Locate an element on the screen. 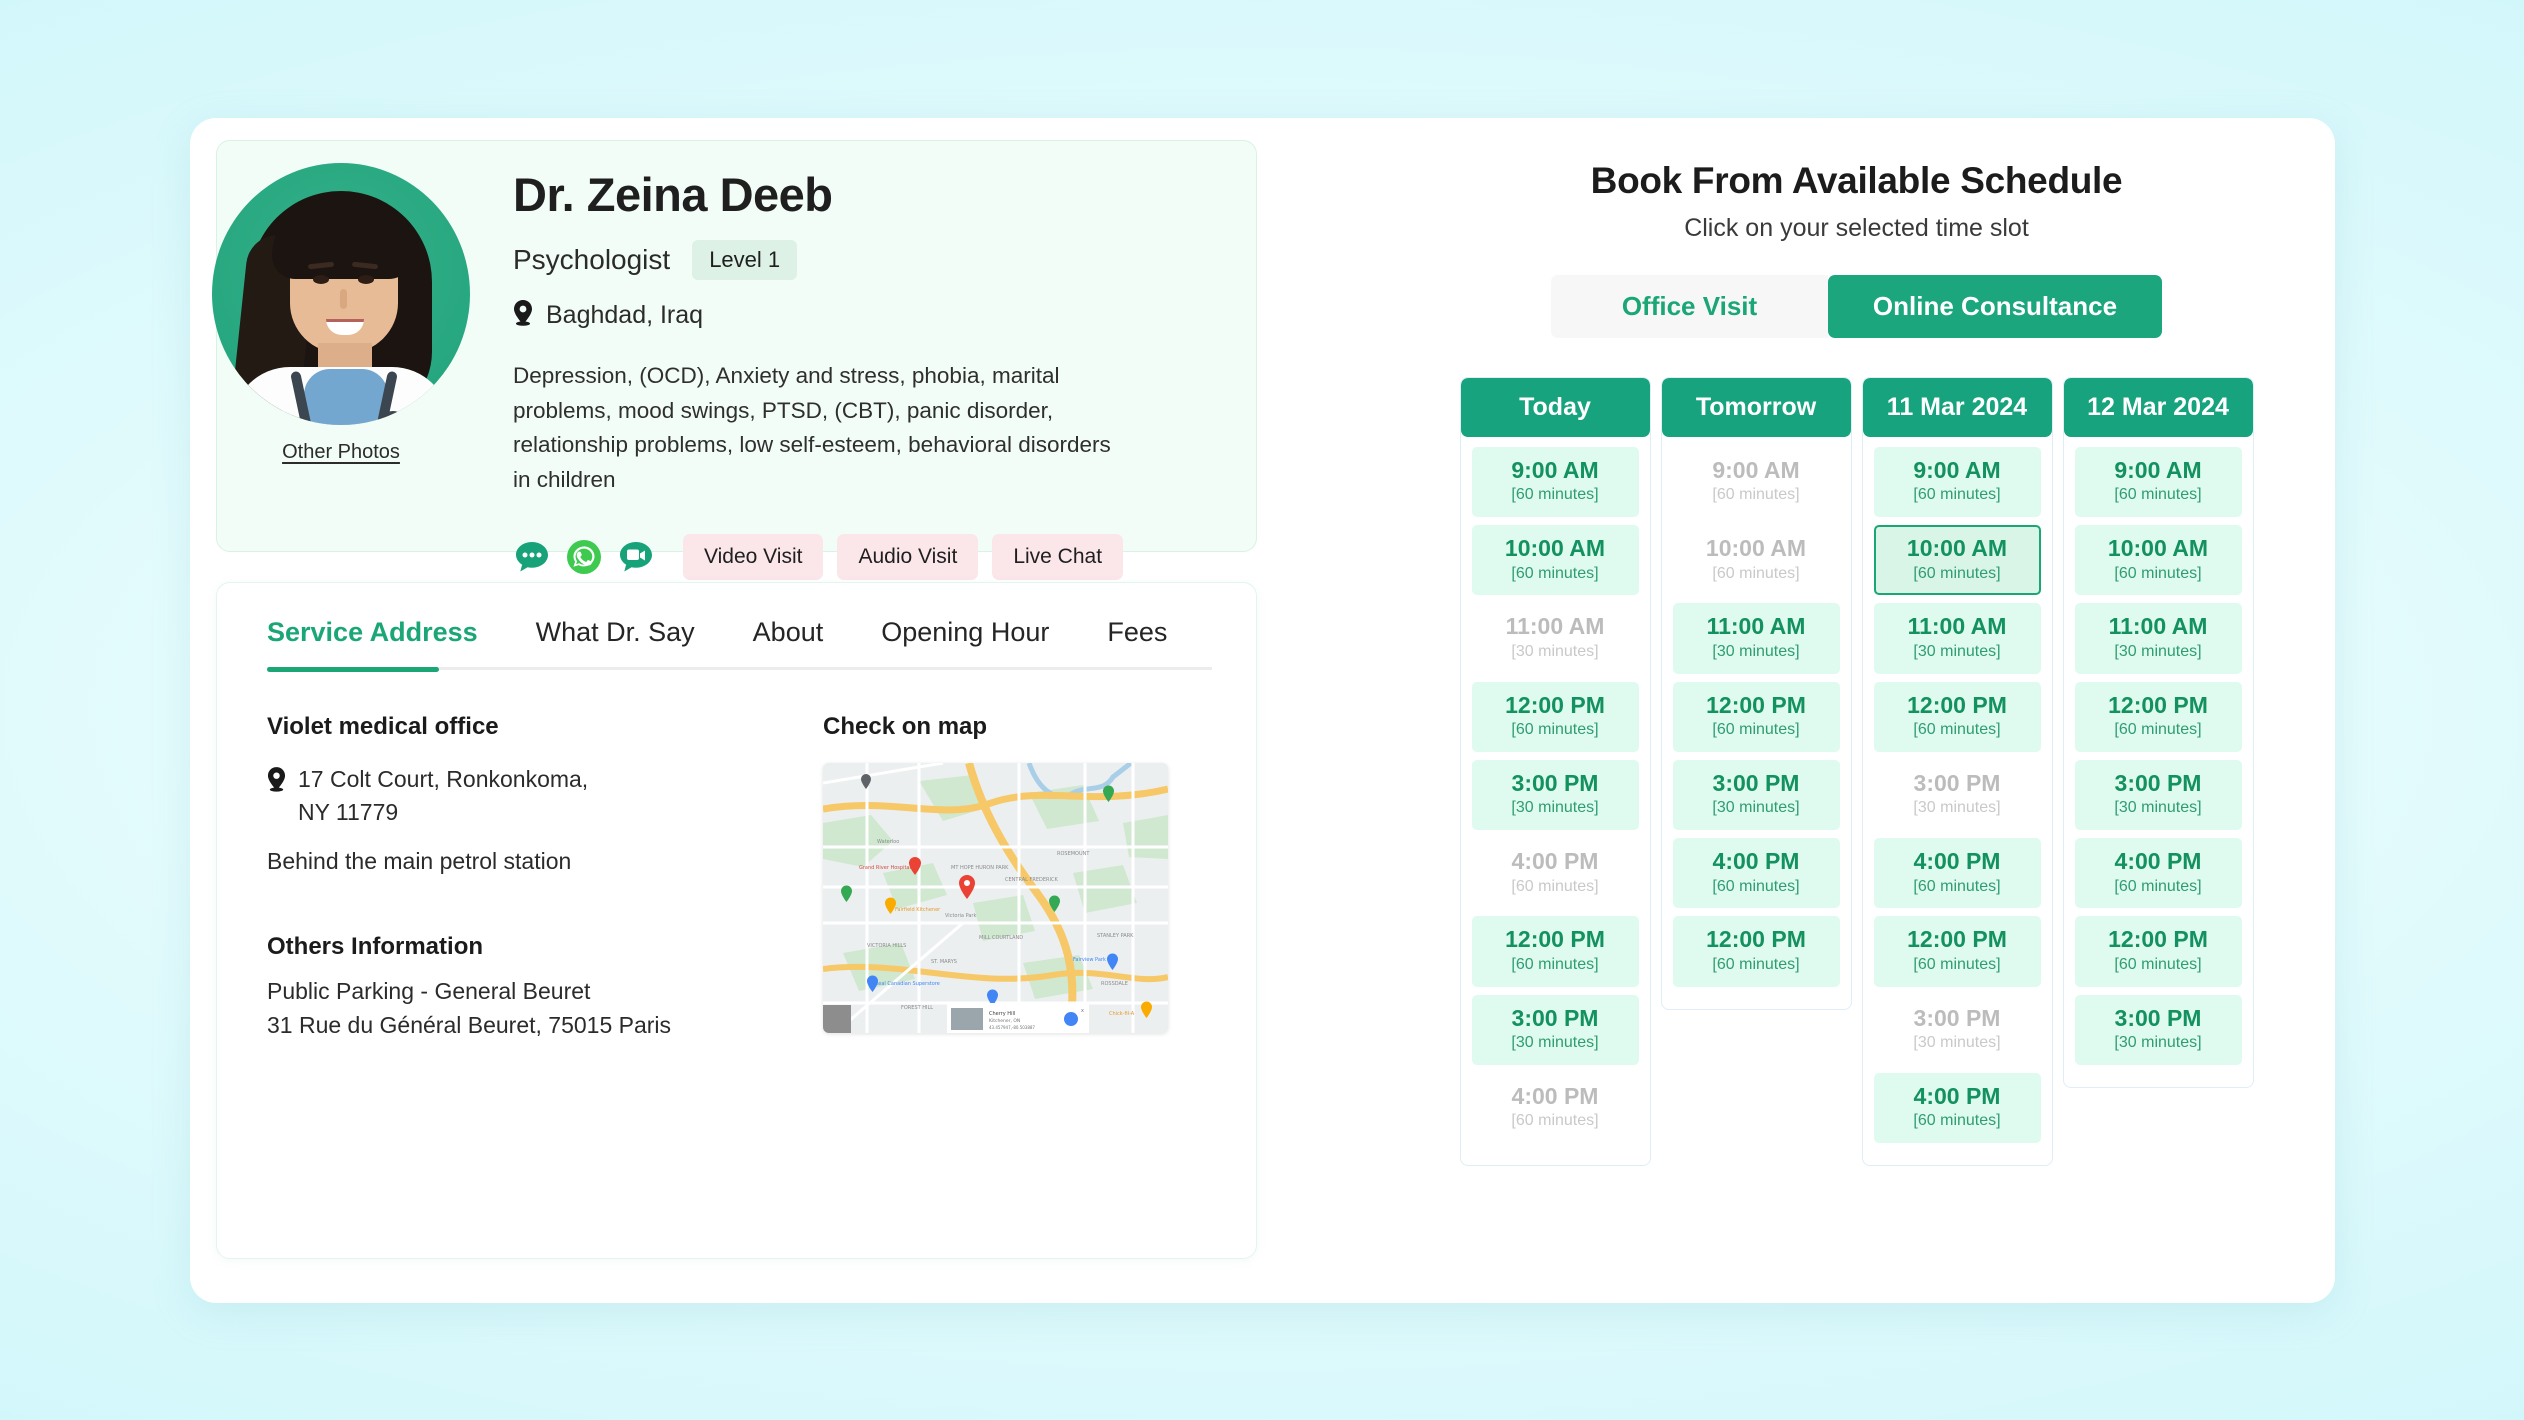 The width and height of the screenshot is (2524, 1420). tab-about: About is located at coordinates (788, 642).